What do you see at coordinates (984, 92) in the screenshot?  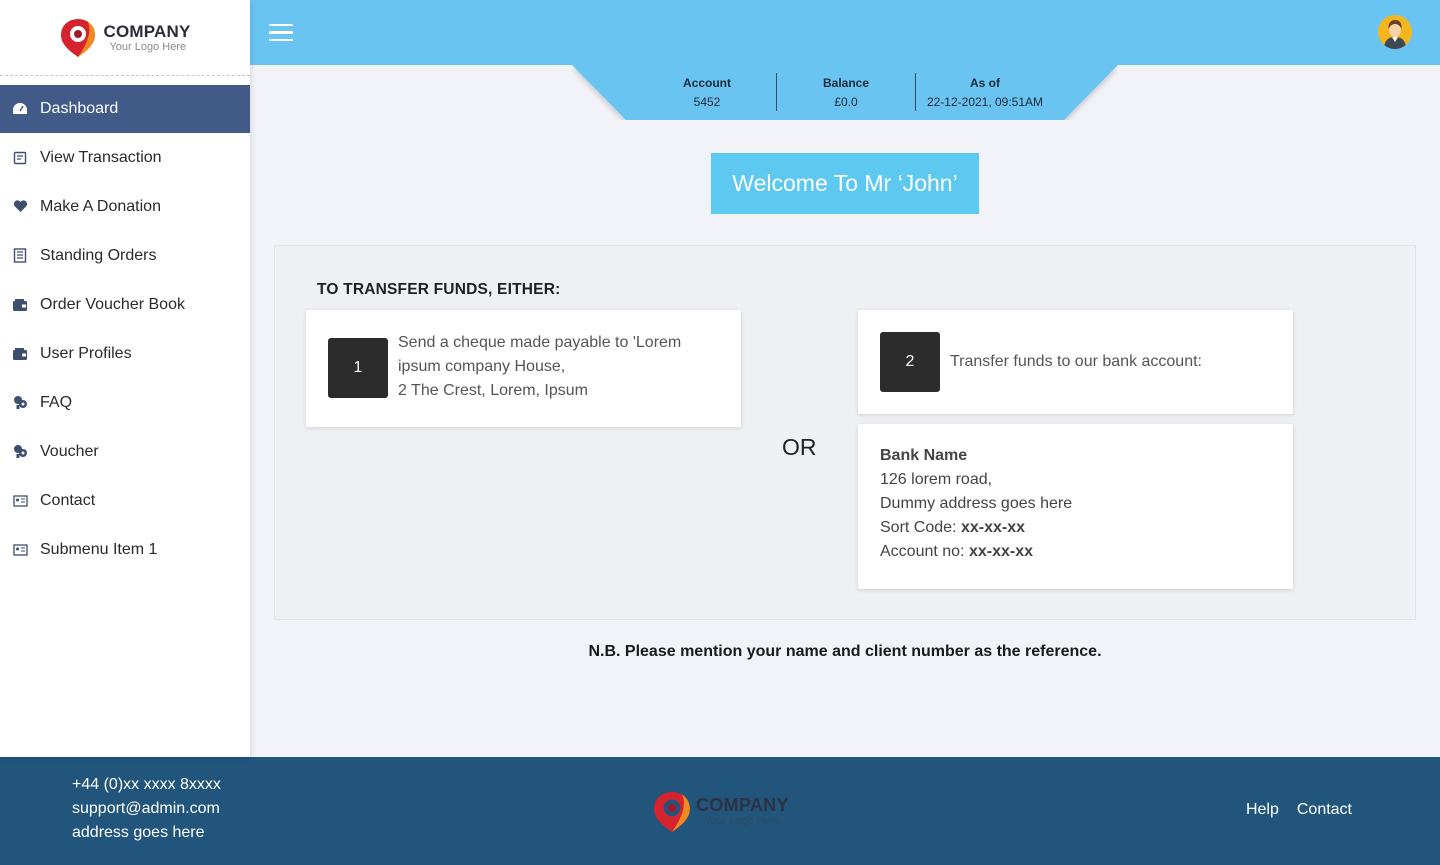 I see `account-as-of: As of 22-12-2021, 09:51AM` at bounding box center [984, 92].